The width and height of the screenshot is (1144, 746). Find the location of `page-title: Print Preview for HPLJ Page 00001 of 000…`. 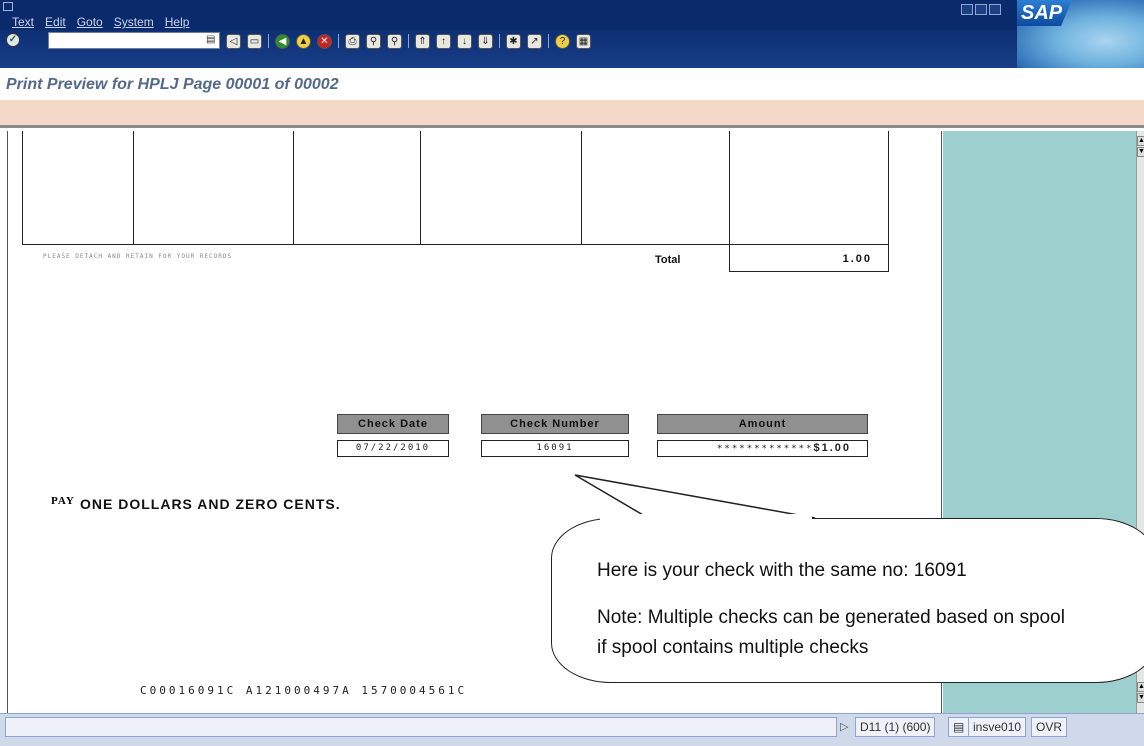

page-title: Print Preview for HPLJ Page 00001 of 000… is located at coordinates (172, 84).